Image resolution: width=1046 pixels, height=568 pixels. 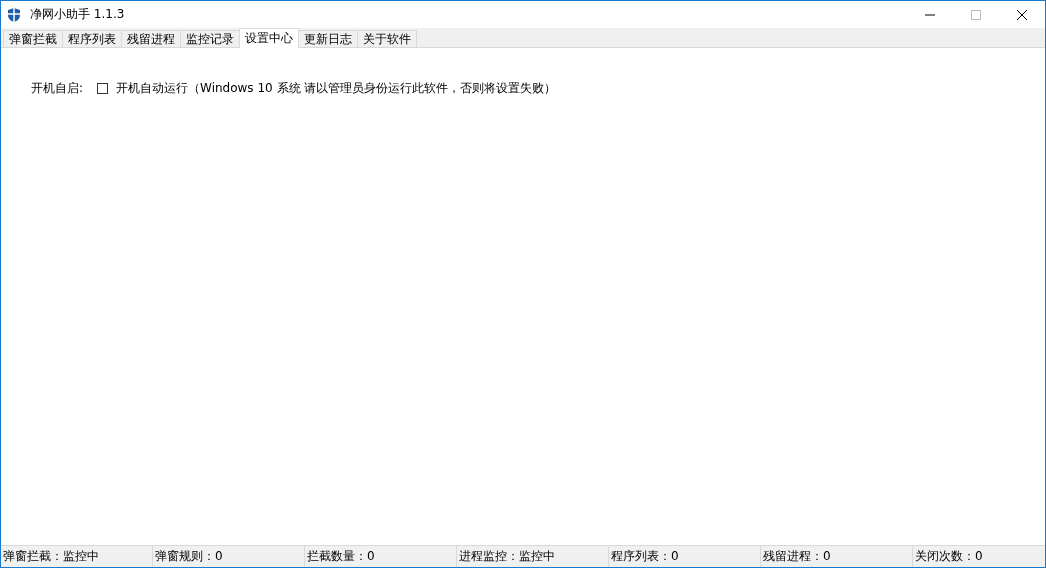 I want to click on maximize-icon, so click(x=976, y=14).